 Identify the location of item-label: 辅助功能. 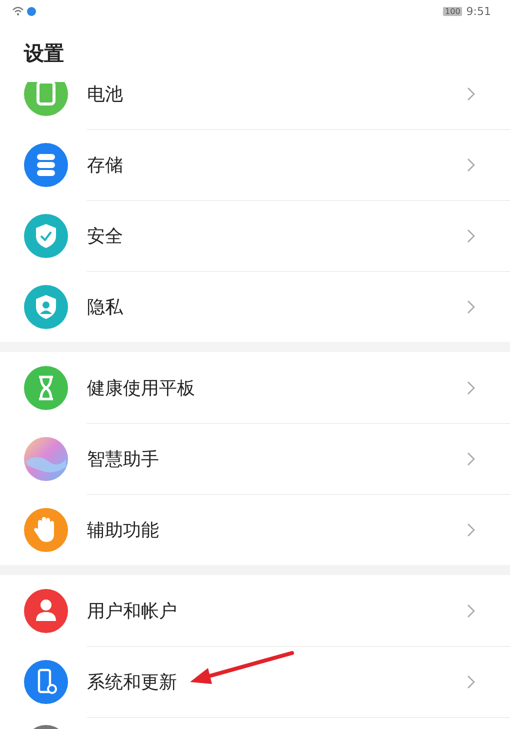
(123, 530).